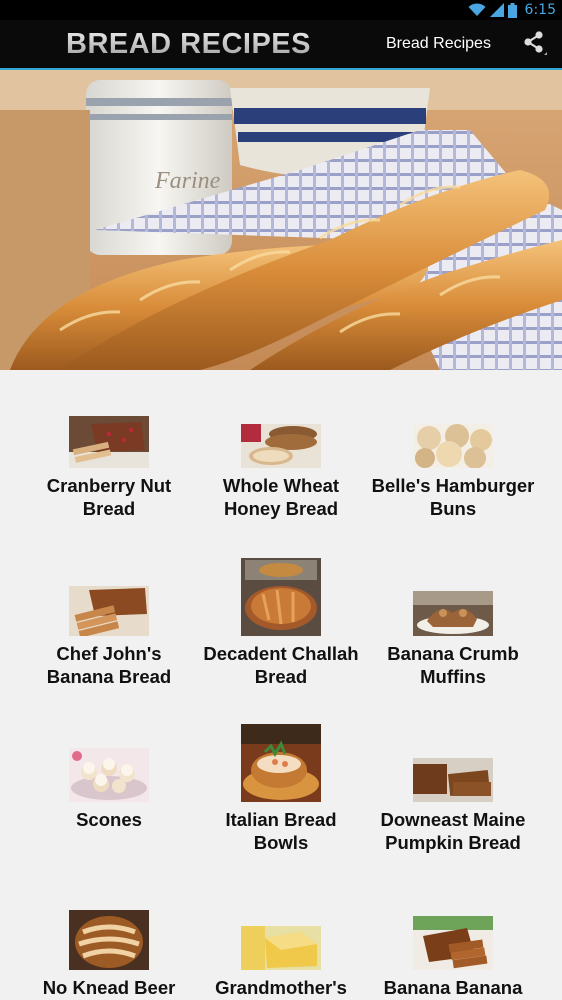  What do you see at coordinates (540, 10) in the screenshot?
I see `status-time: 6:15` at bounding box center [540, 10].